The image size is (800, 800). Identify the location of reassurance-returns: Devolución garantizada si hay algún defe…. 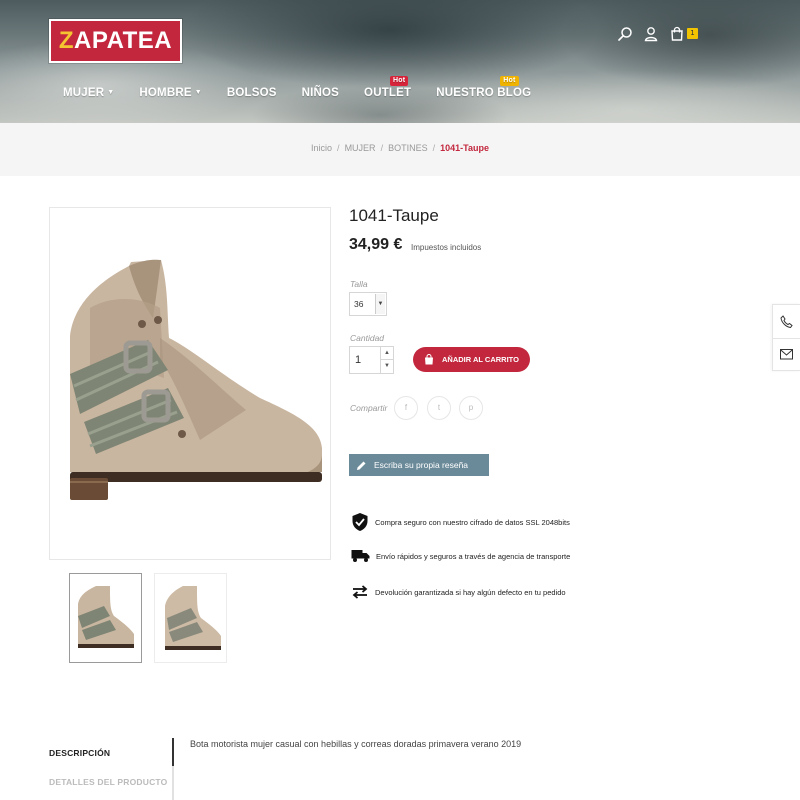
(458, 592).